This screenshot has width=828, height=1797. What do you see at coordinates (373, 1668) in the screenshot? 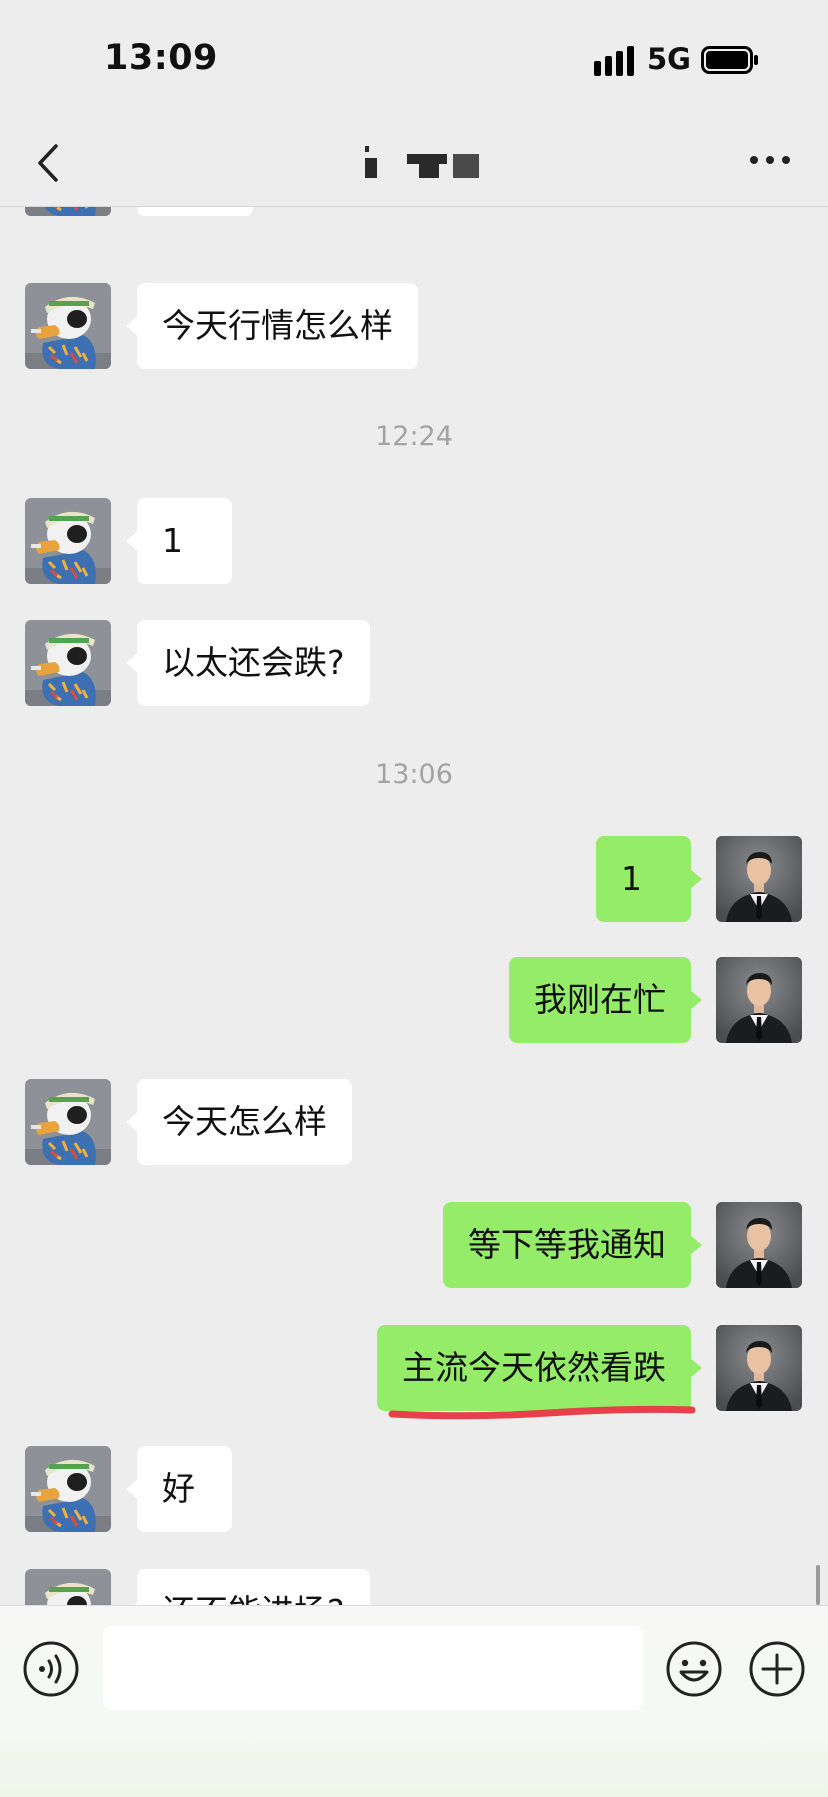
I see `message-input` at bounding box center [373, 1668].